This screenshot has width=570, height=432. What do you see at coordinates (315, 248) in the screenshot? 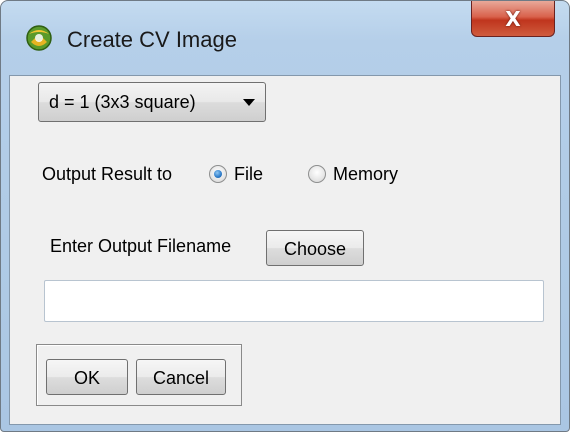
I see `choose-button: Choose` at bounding box center [315, 248].